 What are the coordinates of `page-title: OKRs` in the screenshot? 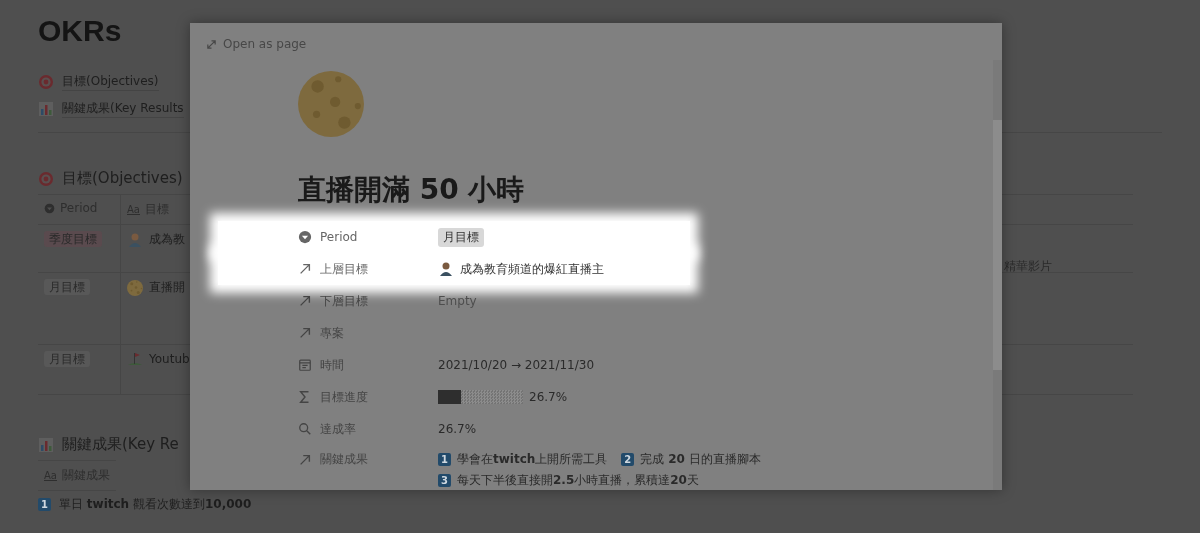 It's located at (80, 31).